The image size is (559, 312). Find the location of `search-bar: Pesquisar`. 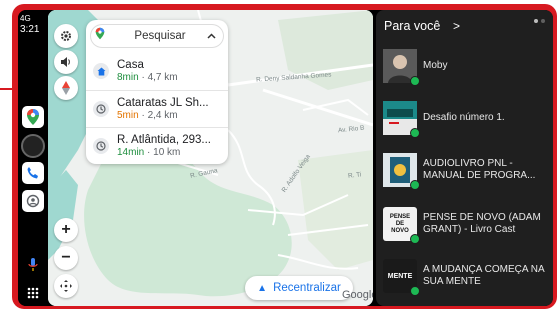

search-bar: Pesquisar is located at coordinates (157, 36).